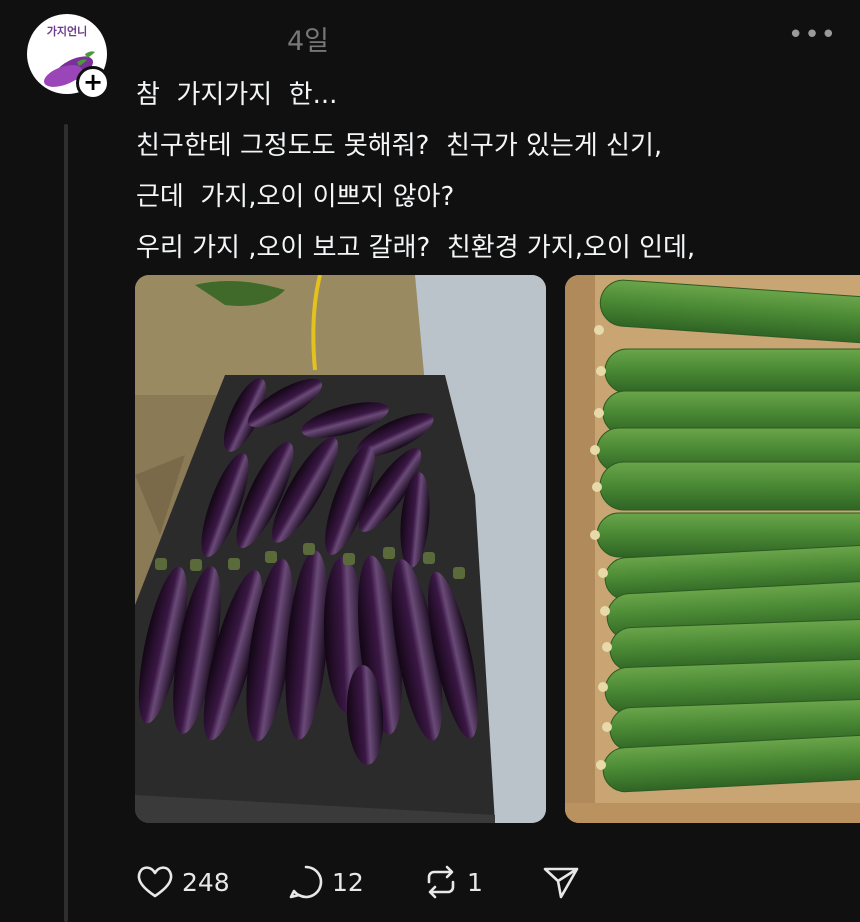  I want to click on repost-icon, so click(441, 882).